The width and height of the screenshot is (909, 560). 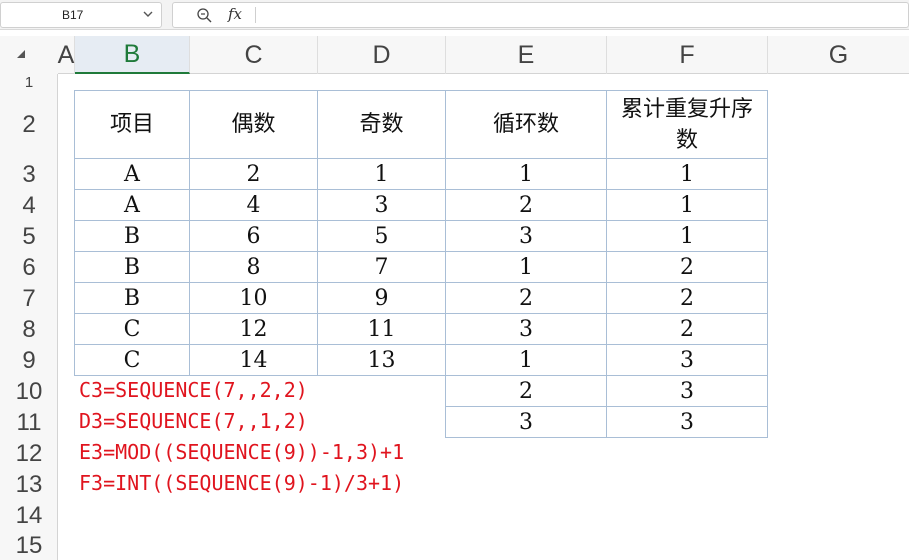 I want to click on formula-input, so click(x=540, y=15).